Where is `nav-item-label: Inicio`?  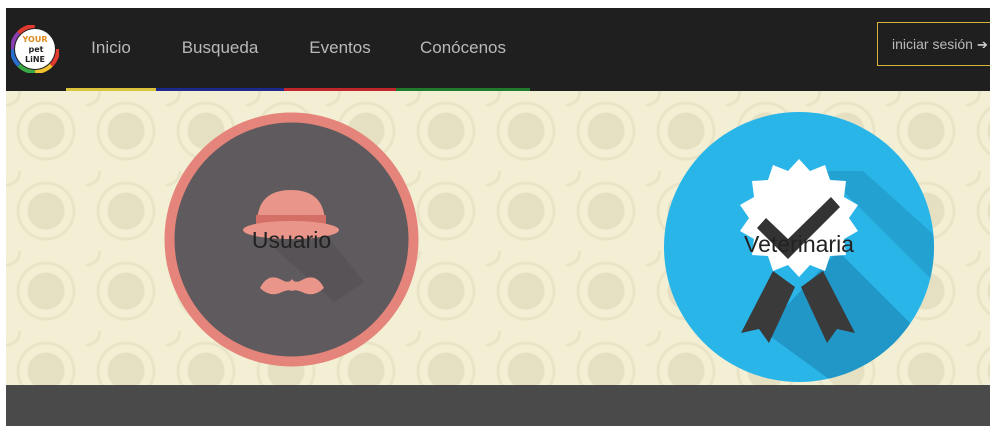 nav-item-label: Inicio is located at coordinates (111, 47).